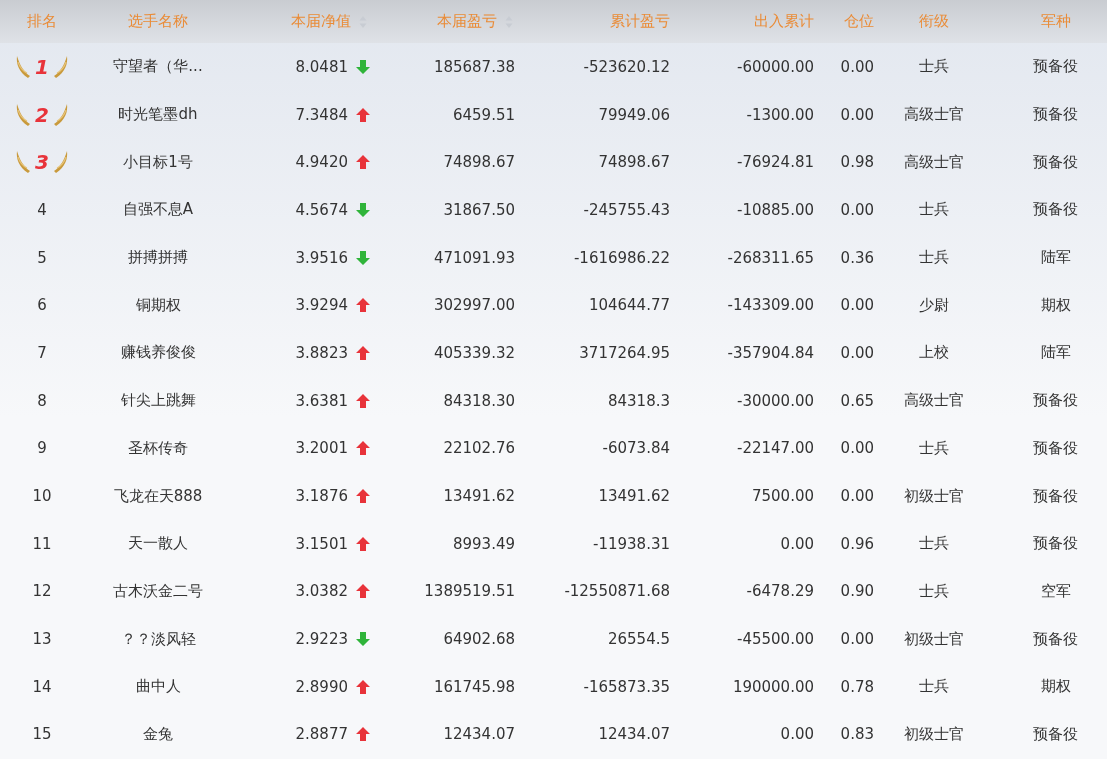 The width and height of the screenshot is (1107, 759). What do you see at coordinates (857, 400) in the screenshot?
I see `position-ratio: 0.65` at bounding box center [857, 400].